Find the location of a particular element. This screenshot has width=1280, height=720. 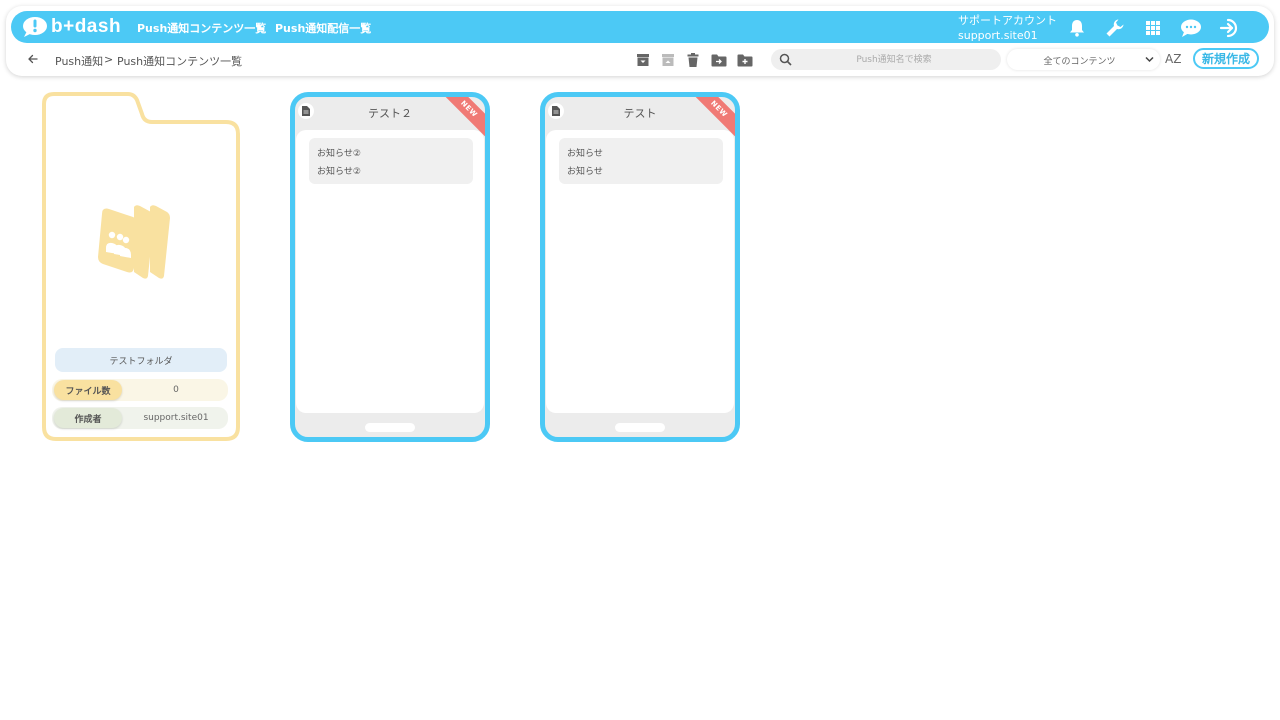

arrow-left-icon is located at coordinates (33, 59).